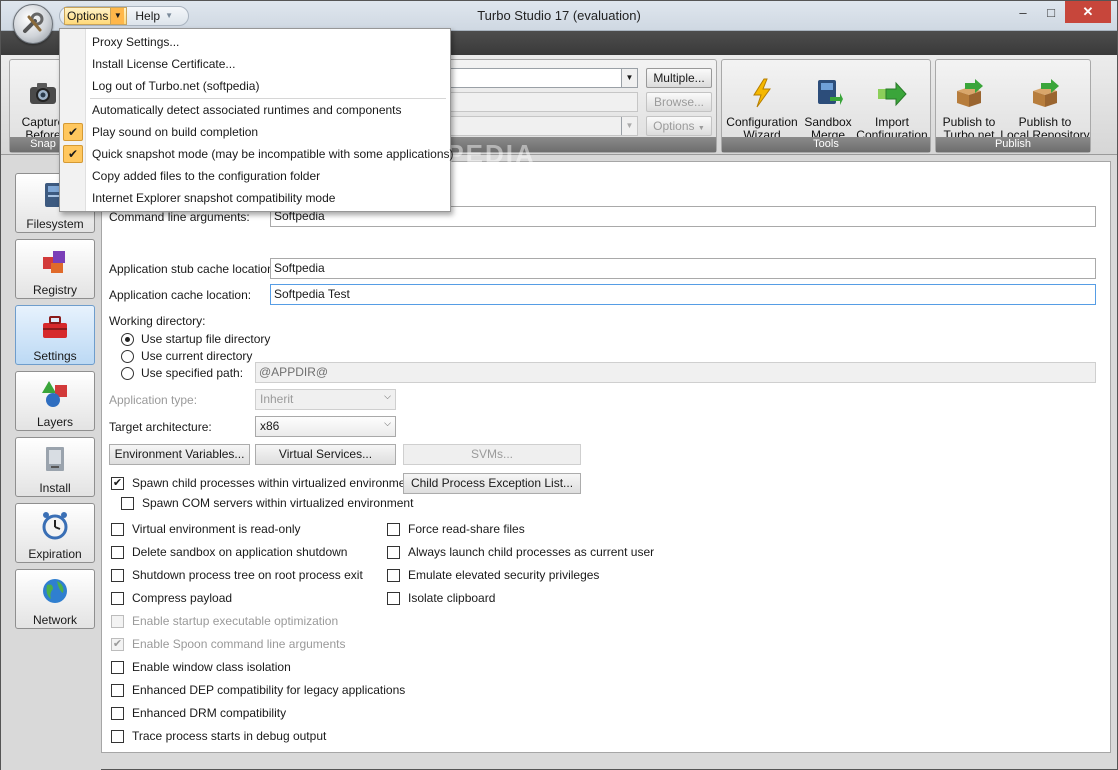 The height and width of the screenshot is (770, 1118). What do you see at coordinates (218, 736) in the screenshot?
I see `option-checkbox: Trace process starts in debug output` at bounding box center [218, 736].